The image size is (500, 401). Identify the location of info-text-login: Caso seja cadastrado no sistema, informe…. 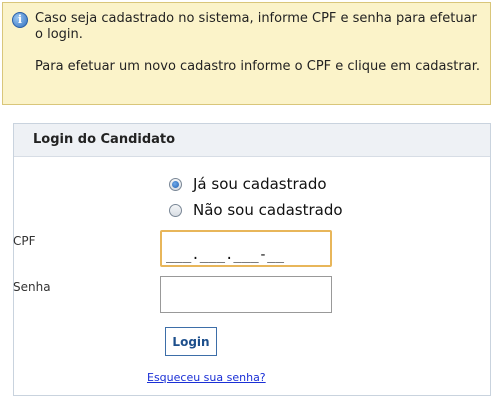
(256, 26).